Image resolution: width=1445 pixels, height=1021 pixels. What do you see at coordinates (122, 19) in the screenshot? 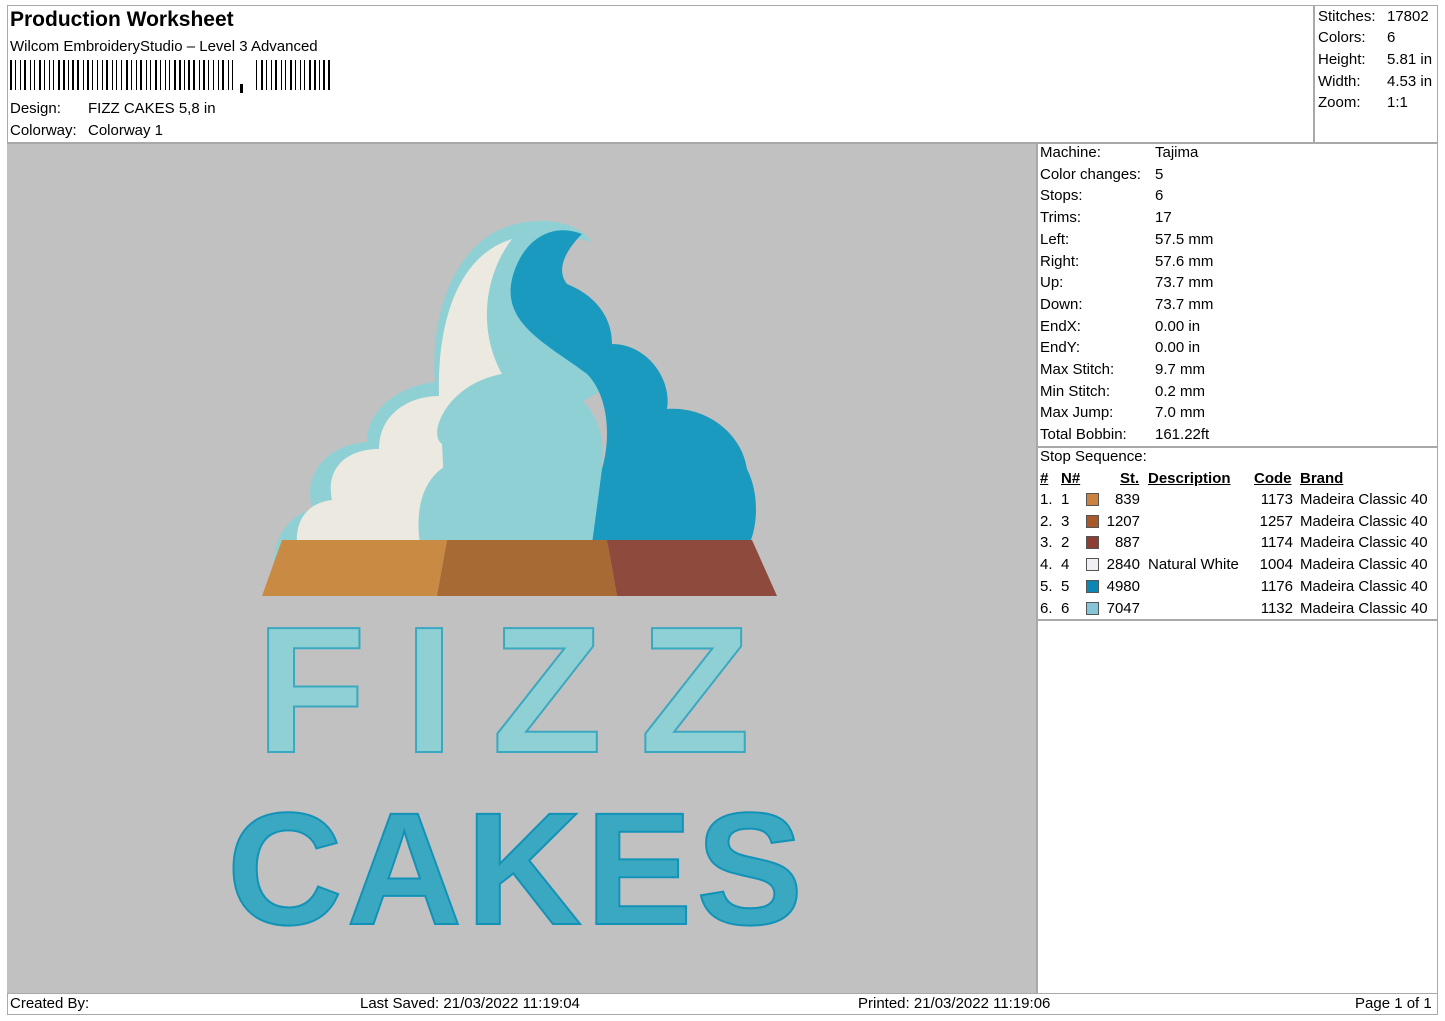
I see `worksheet-title: Production Worksheet` at bounding box center [122, 19].